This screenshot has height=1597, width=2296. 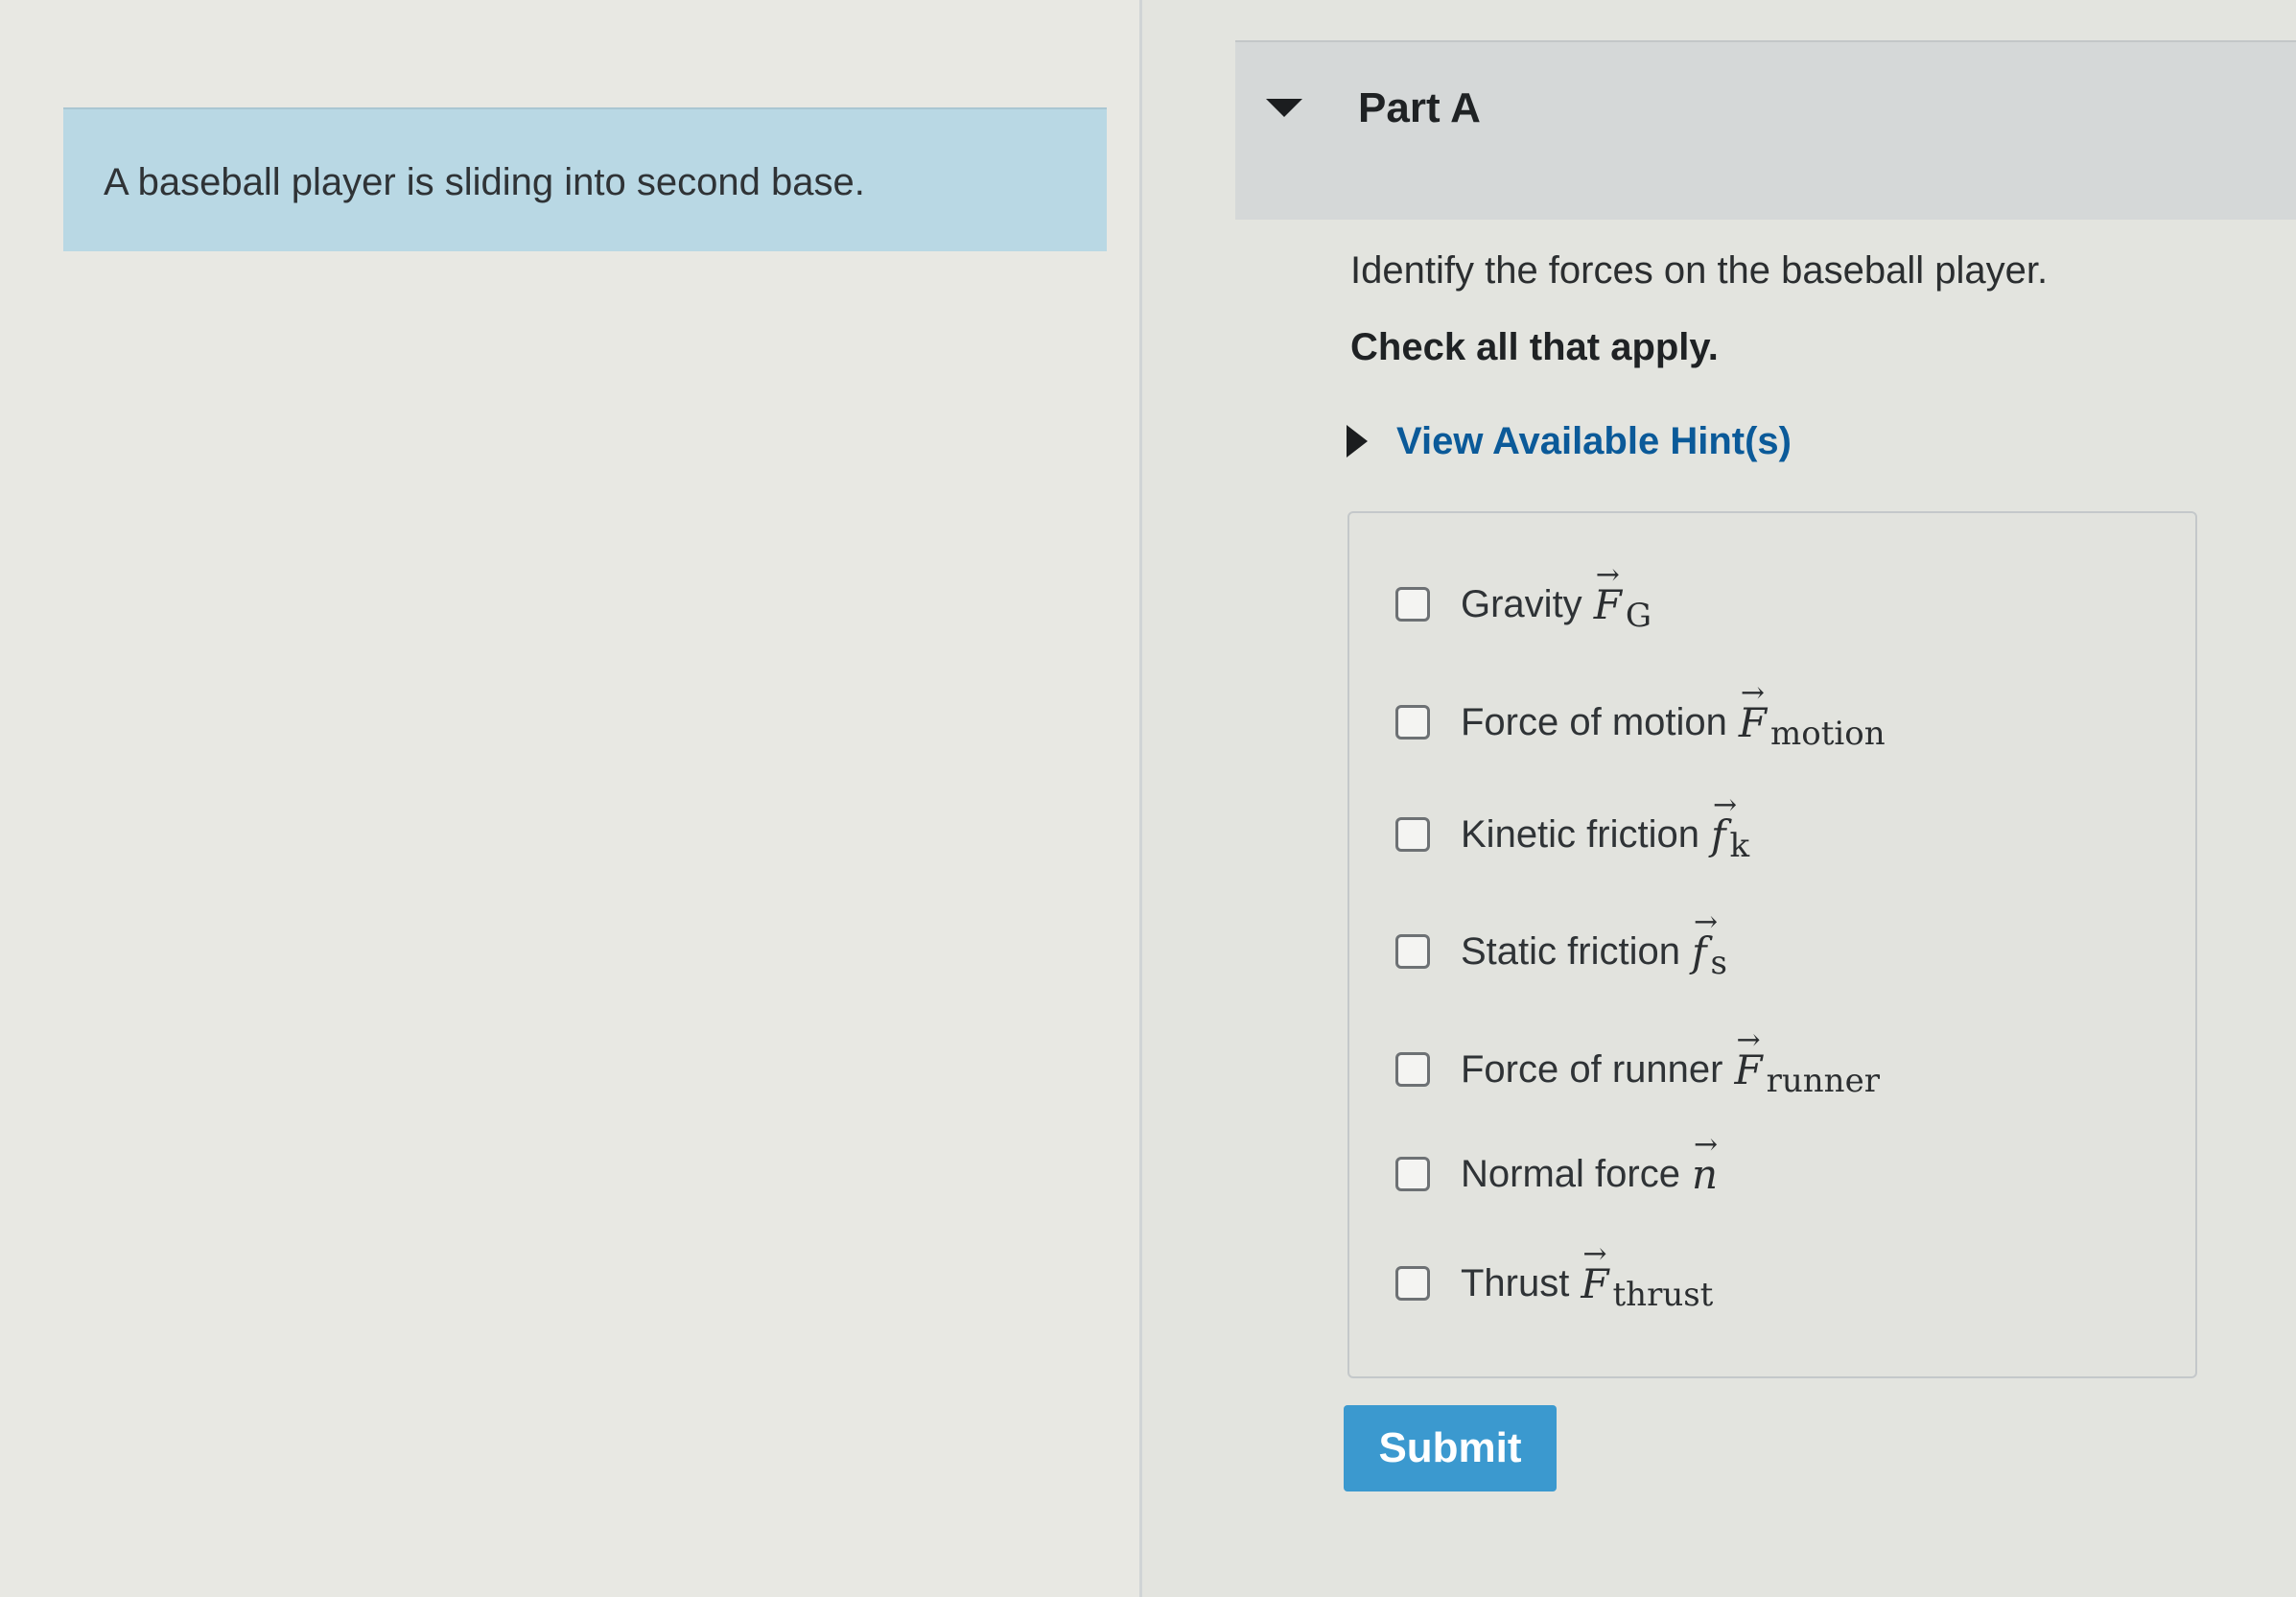 What do you see at coordinates (1638, 616) in the screenshot?
I see `vector-subscript: G` at bounding box center [1638, 616].